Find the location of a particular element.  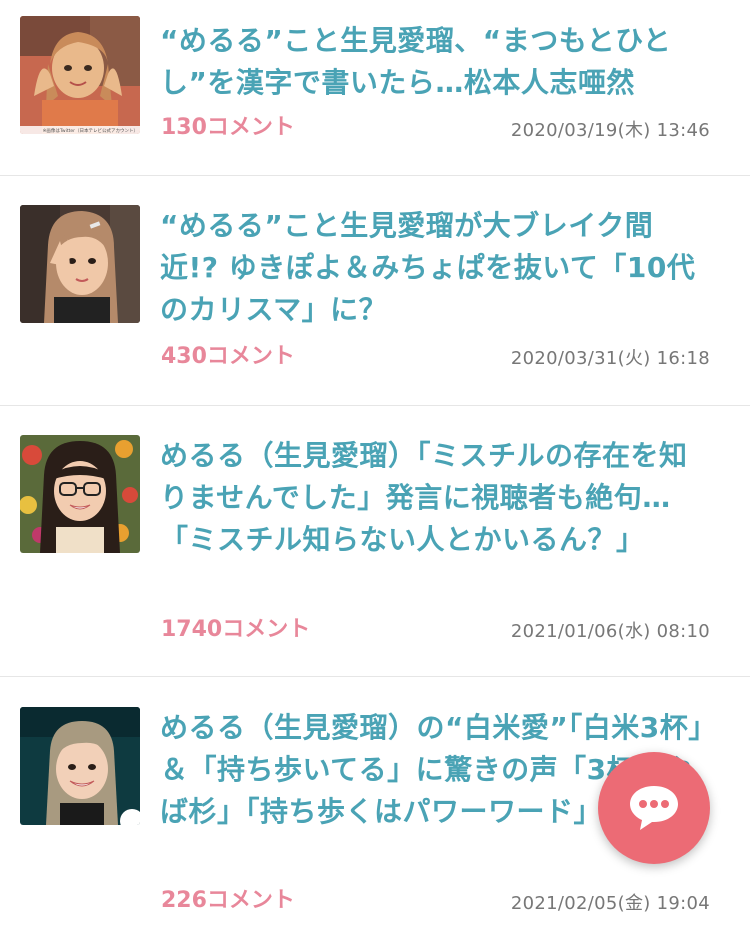

article-date: 2020/03/19(木) 13:46 is located at coordinates (610, 130).